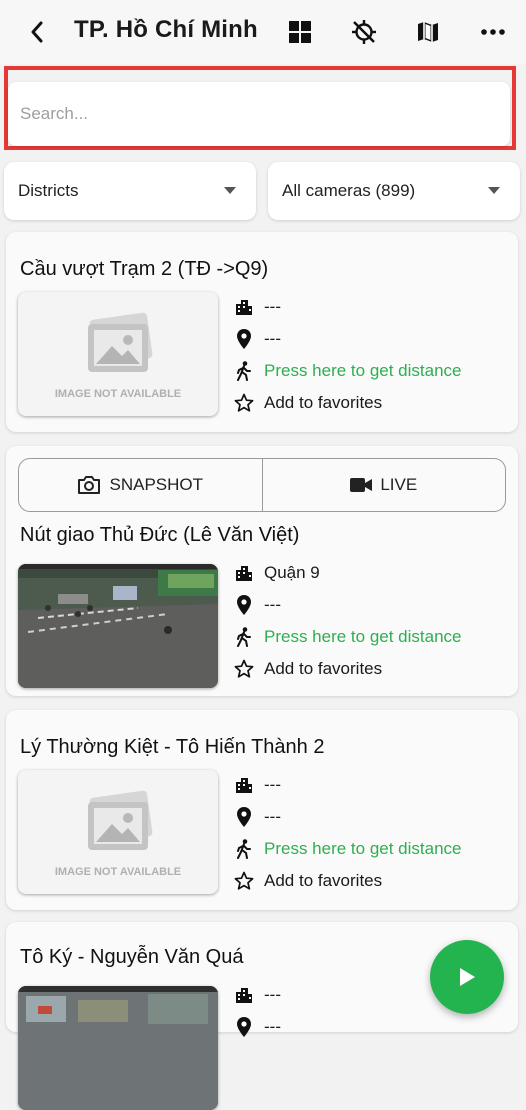  I want to click on camera-title: Cầu vượt Trạm 2 (TĐ ->Q9), so click(144, 269).